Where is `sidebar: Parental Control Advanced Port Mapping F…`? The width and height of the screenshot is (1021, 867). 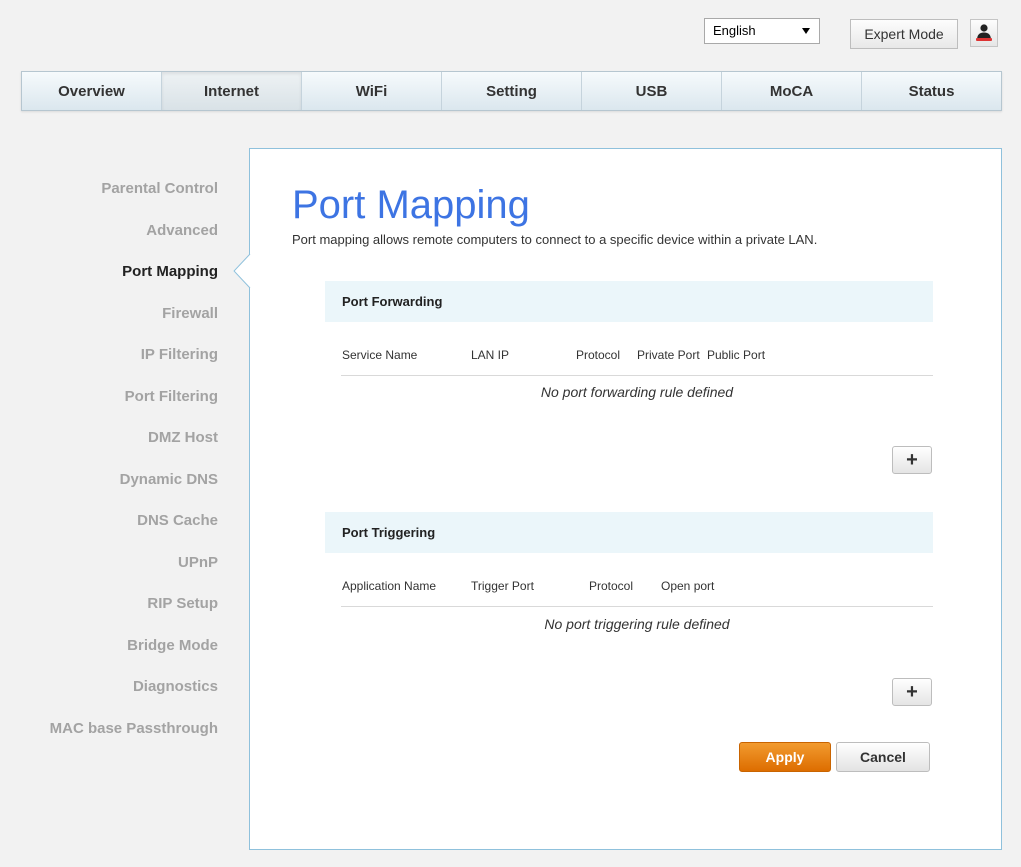
sidebar: Parental Control Advanced Port Mapping F… is located at coordinates (110, 458).